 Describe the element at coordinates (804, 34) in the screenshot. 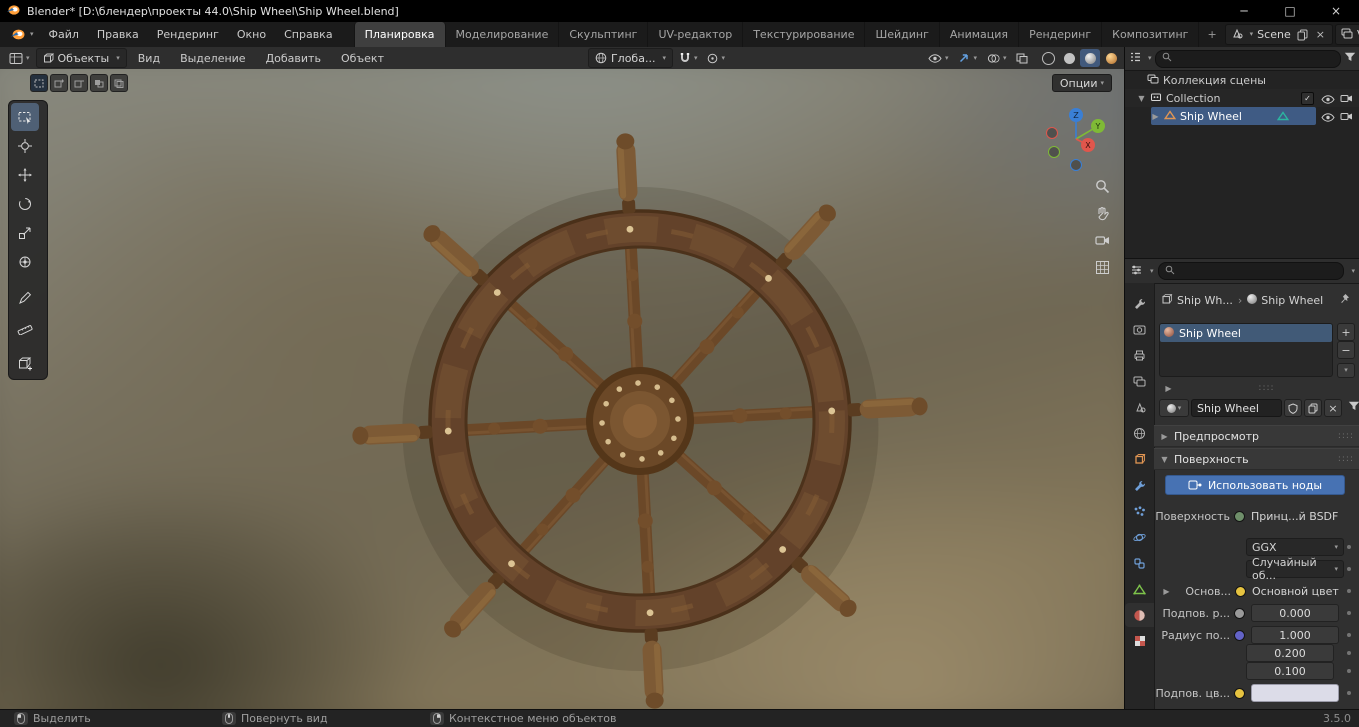

I see `workspace-tab-texture-paint: Текстурирование` at that location.